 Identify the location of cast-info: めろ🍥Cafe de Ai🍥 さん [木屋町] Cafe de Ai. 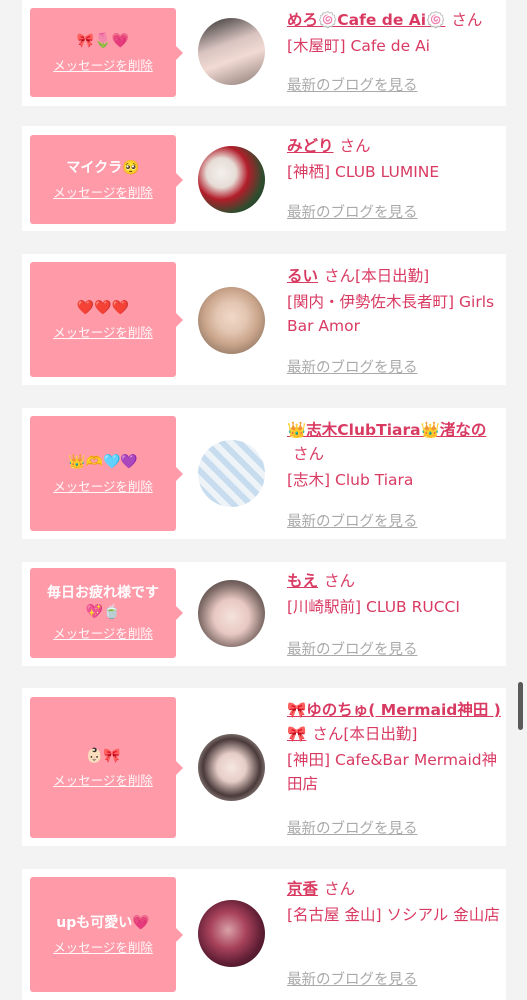
(394, 33).